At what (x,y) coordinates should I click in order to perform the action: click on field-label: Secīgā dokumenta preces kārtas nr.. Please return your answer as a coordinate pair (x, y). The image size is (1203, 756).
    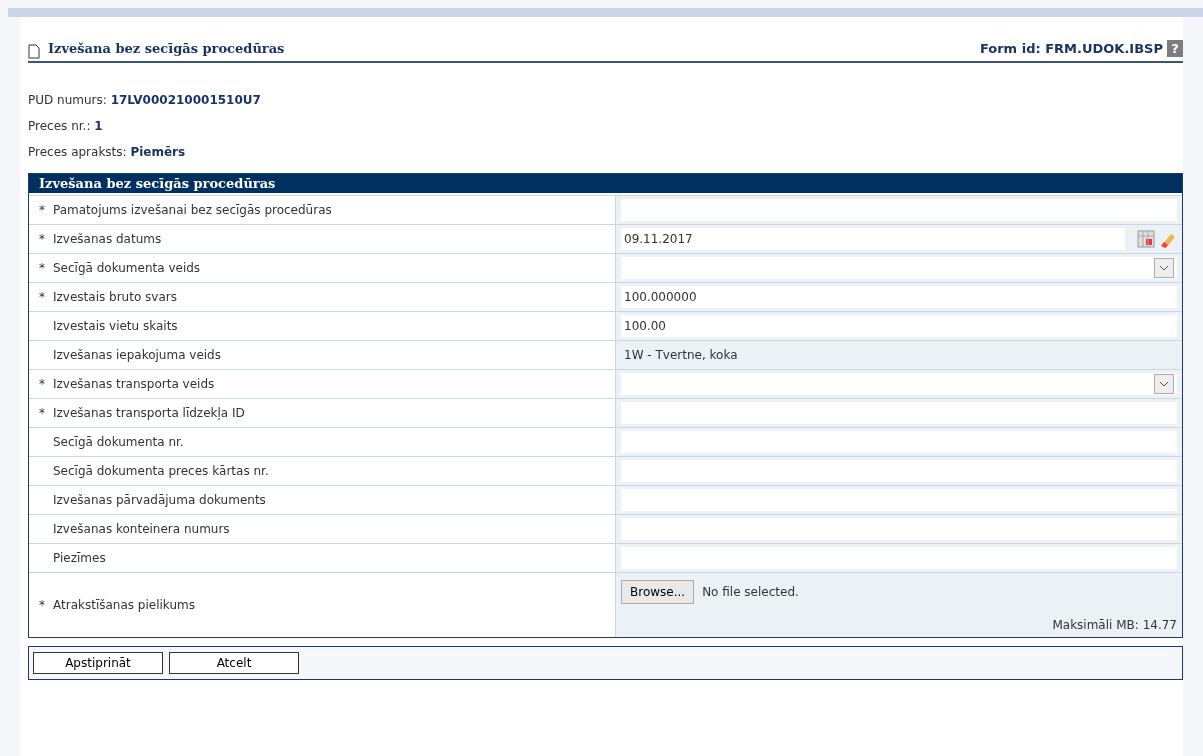
    Looking at the image, I should click on (161, 471).